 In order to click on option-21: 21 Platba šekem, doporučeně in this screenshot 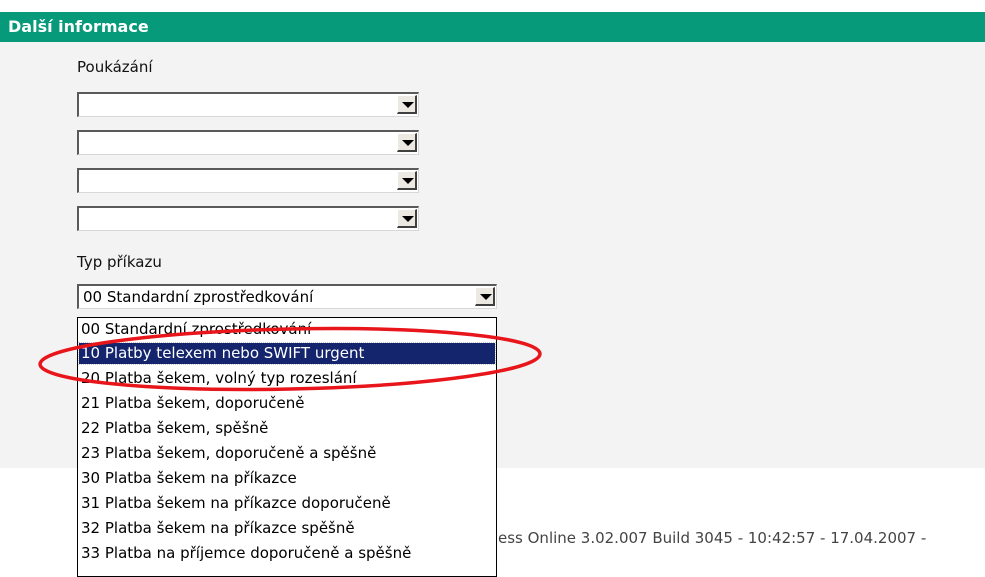, I will do `click(287, 403)`.